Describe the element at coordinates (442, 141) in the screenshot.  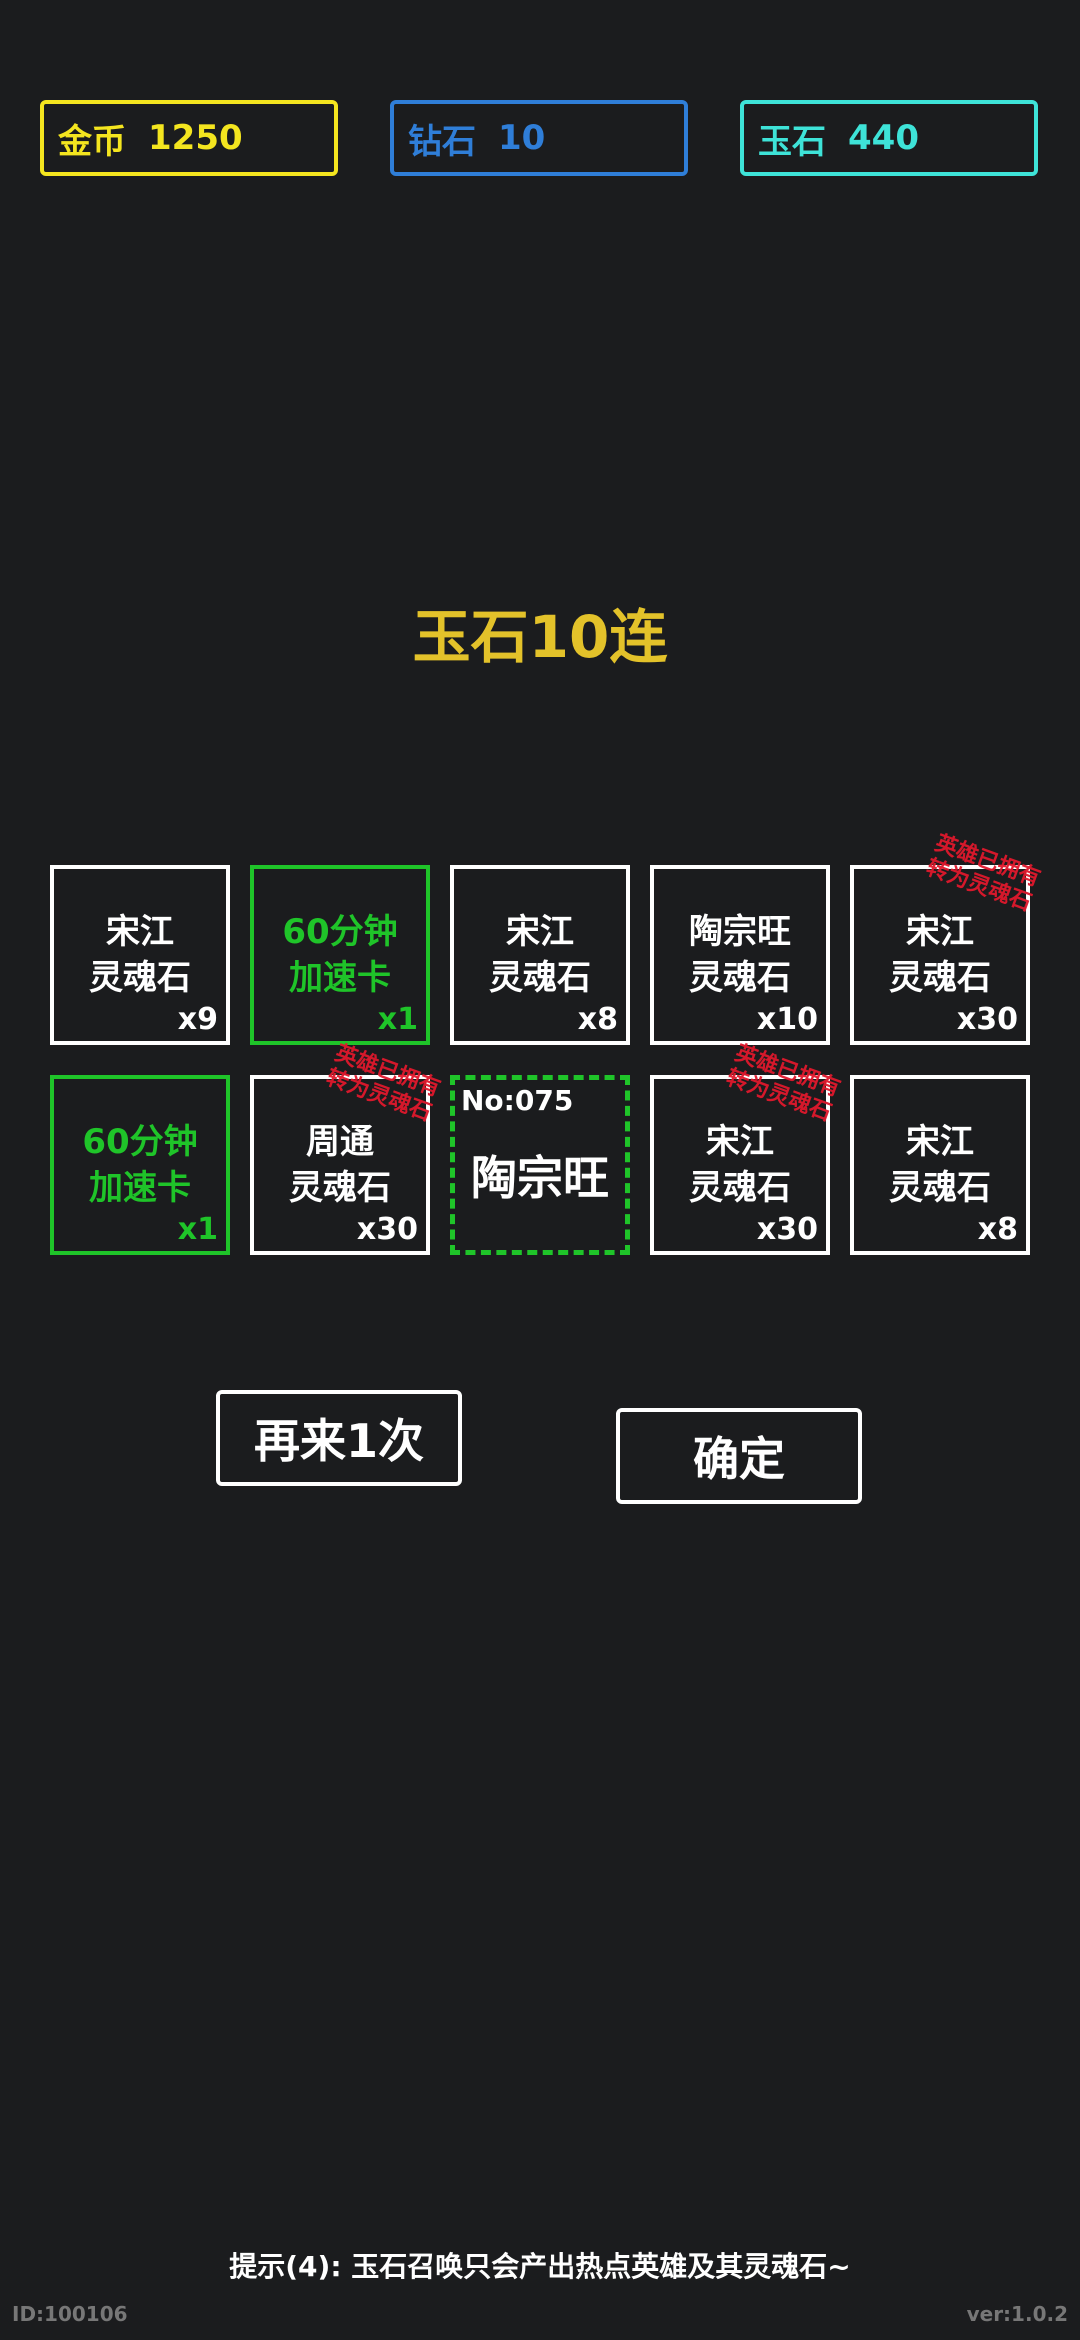
I see `diamond-label: 钻石` at that location.